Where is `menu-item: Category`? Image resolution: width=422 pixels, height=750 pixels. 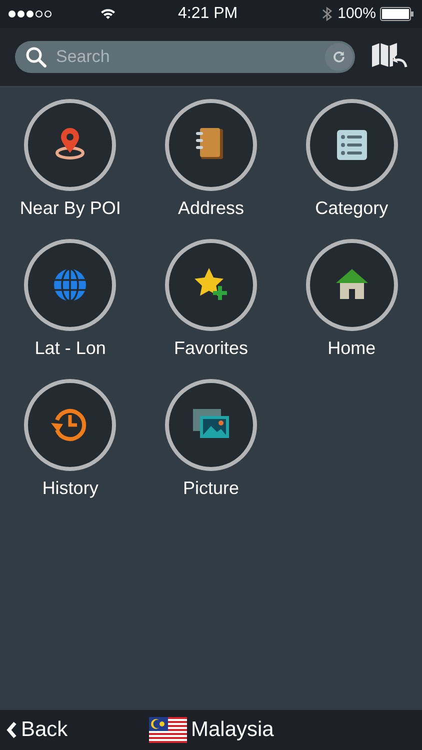 menu-item: Category is located at coordinates (351, 169).